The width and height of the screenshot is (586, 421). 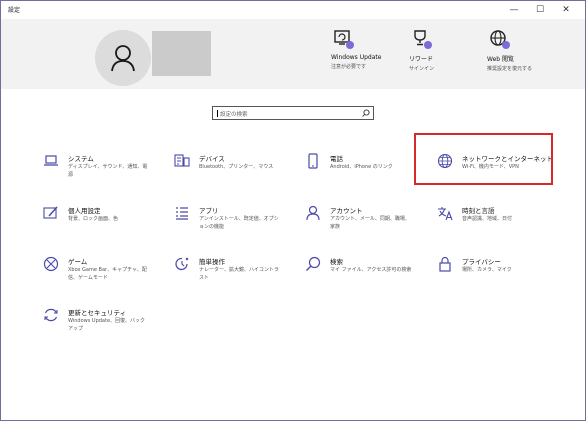 I want to click on tile-description: Bluetooth、プリンター、マウス, so click(x=236, y=167).